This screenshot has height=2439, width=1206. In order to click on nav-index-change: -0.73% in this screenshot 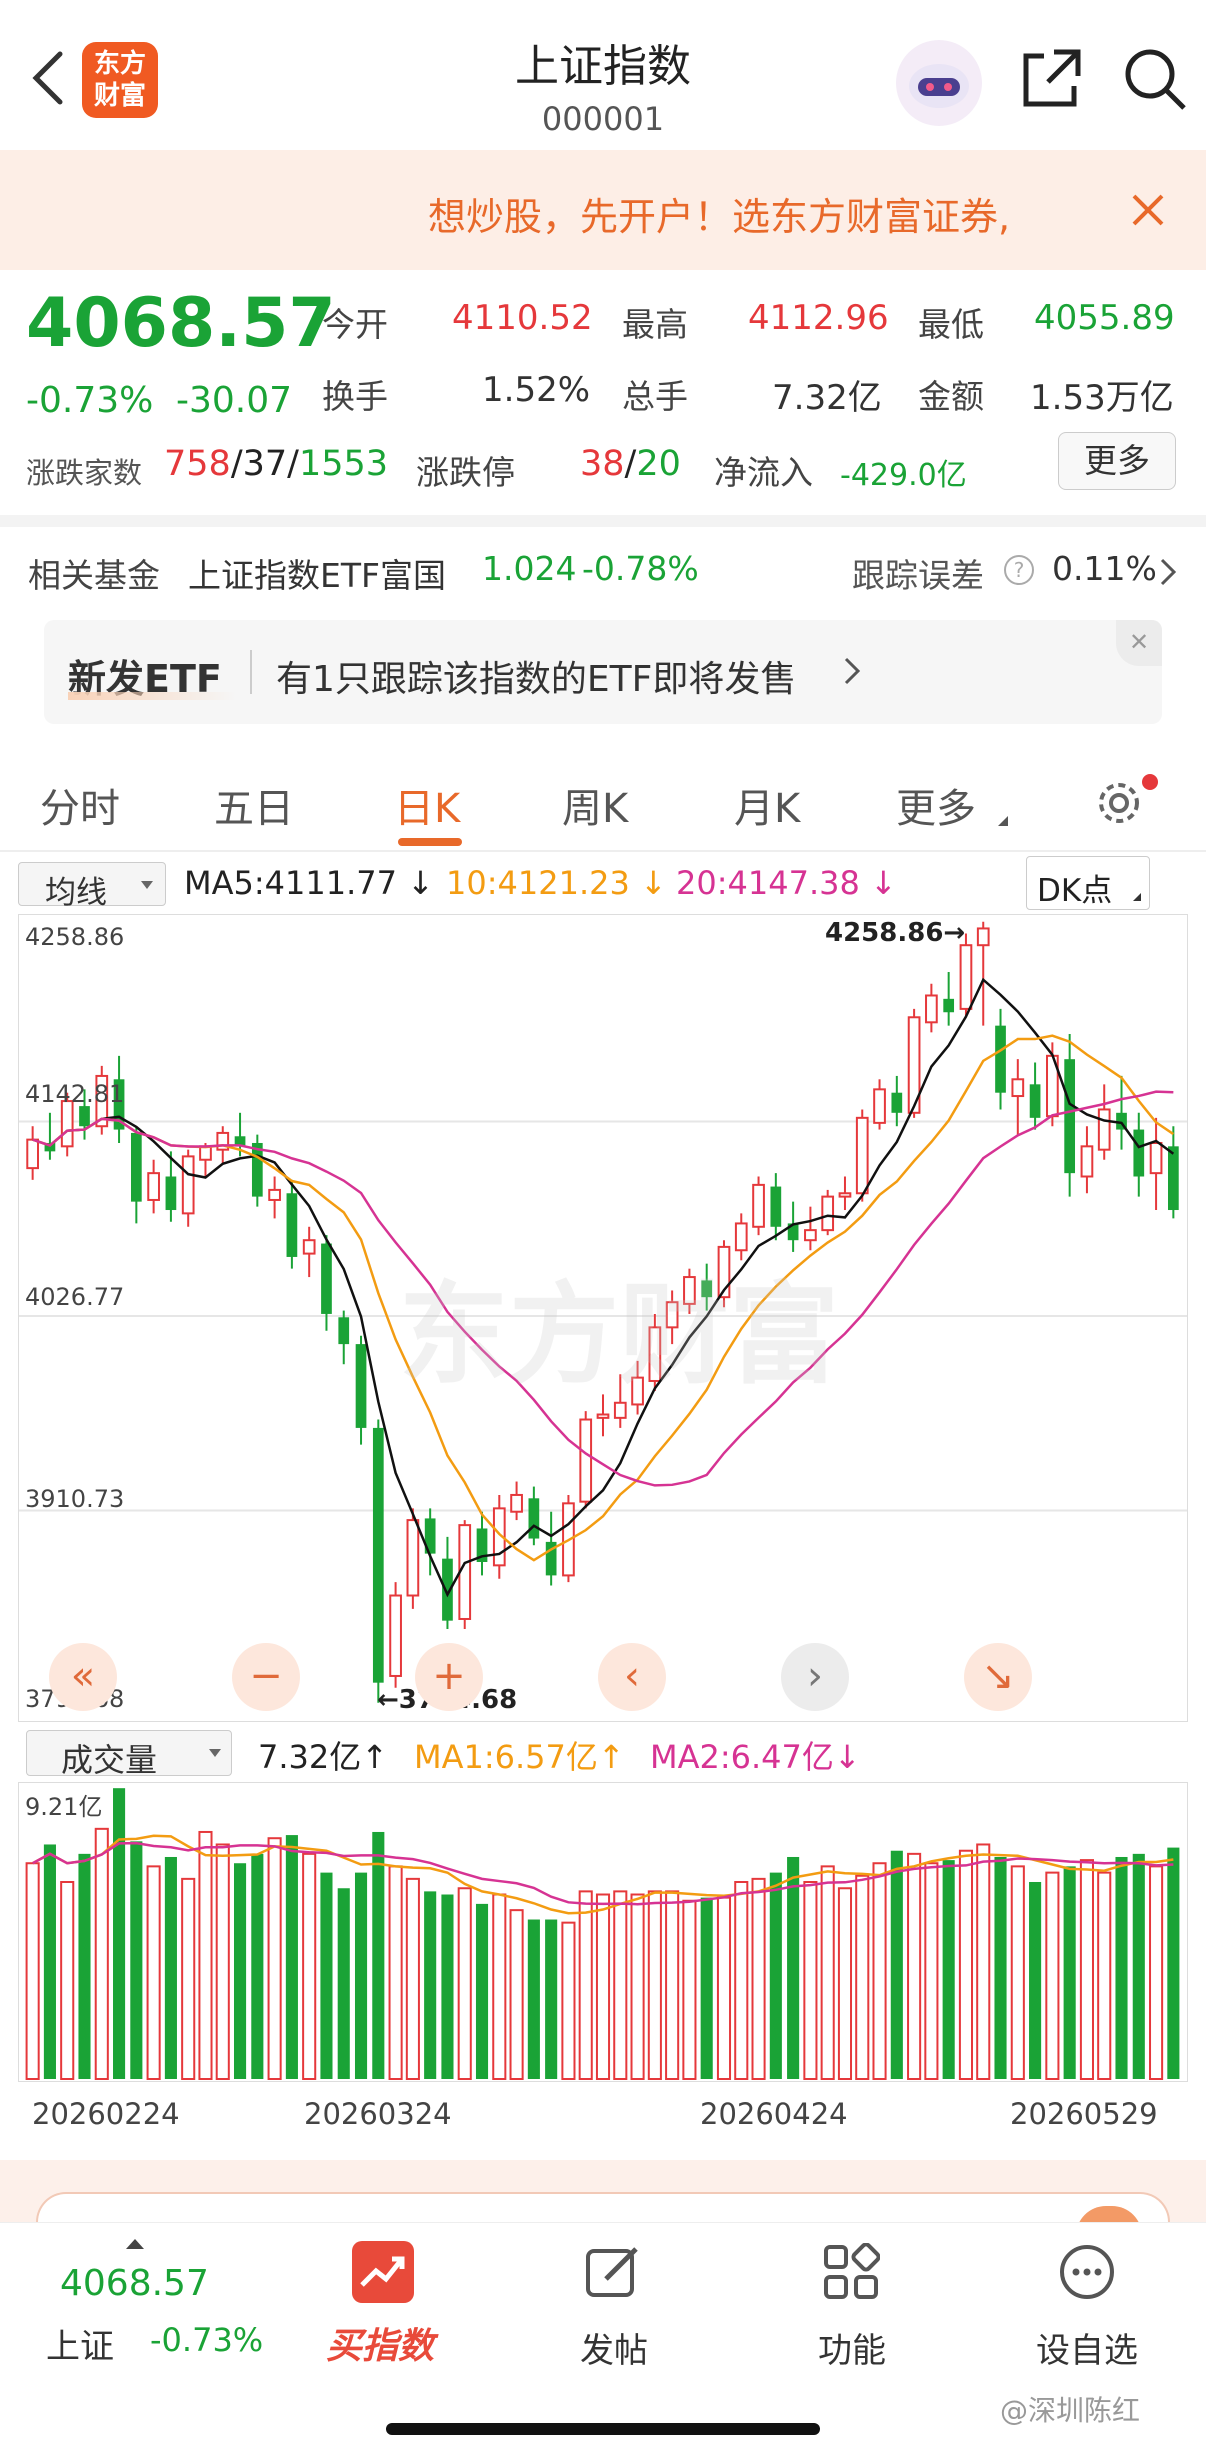, I will do `click(206, 2340)`.